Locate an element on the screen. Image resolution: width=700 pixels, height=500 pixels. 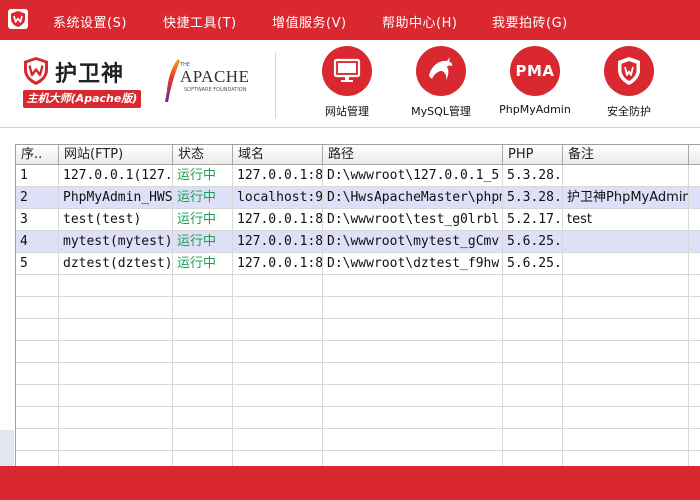
security-button: 安全防护 is located at coordinates (629, 84).